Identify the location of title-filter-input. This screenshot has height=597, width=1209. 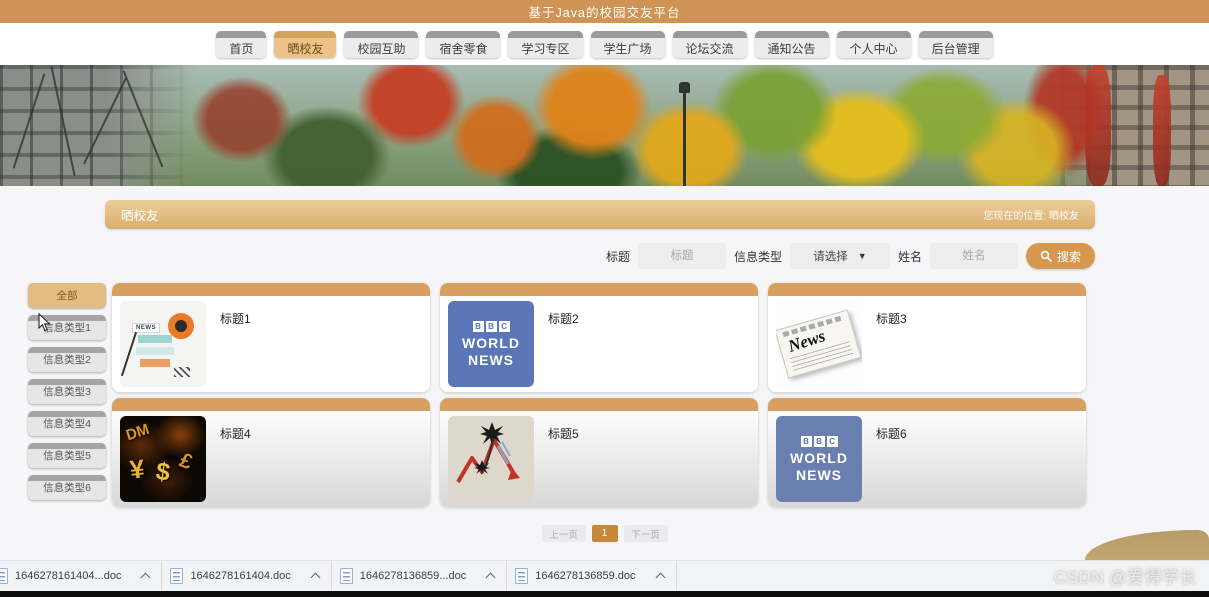
(681, 256).